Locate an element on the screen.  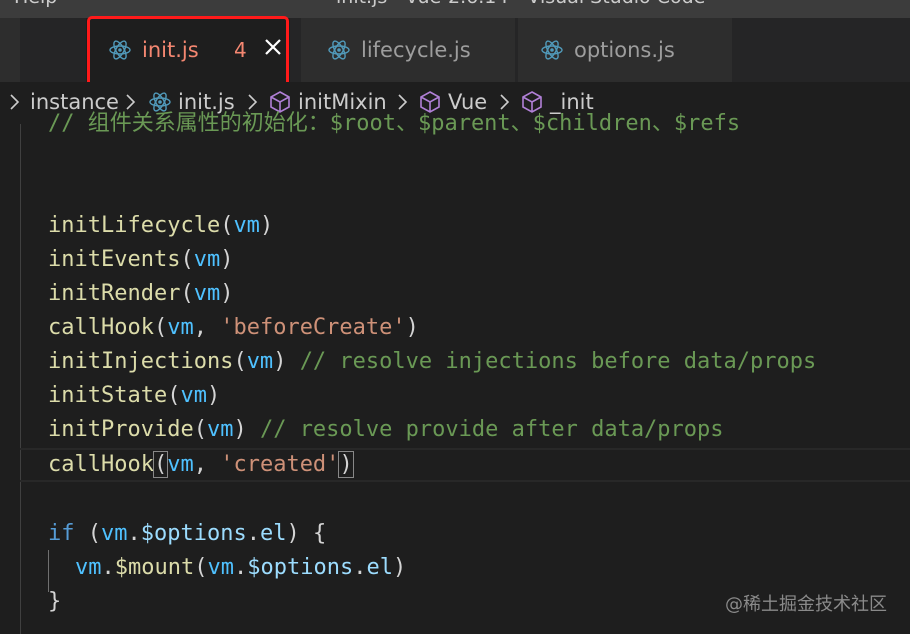
code-line: if (vm.$options.el) { is located at coordinates (187, 533).